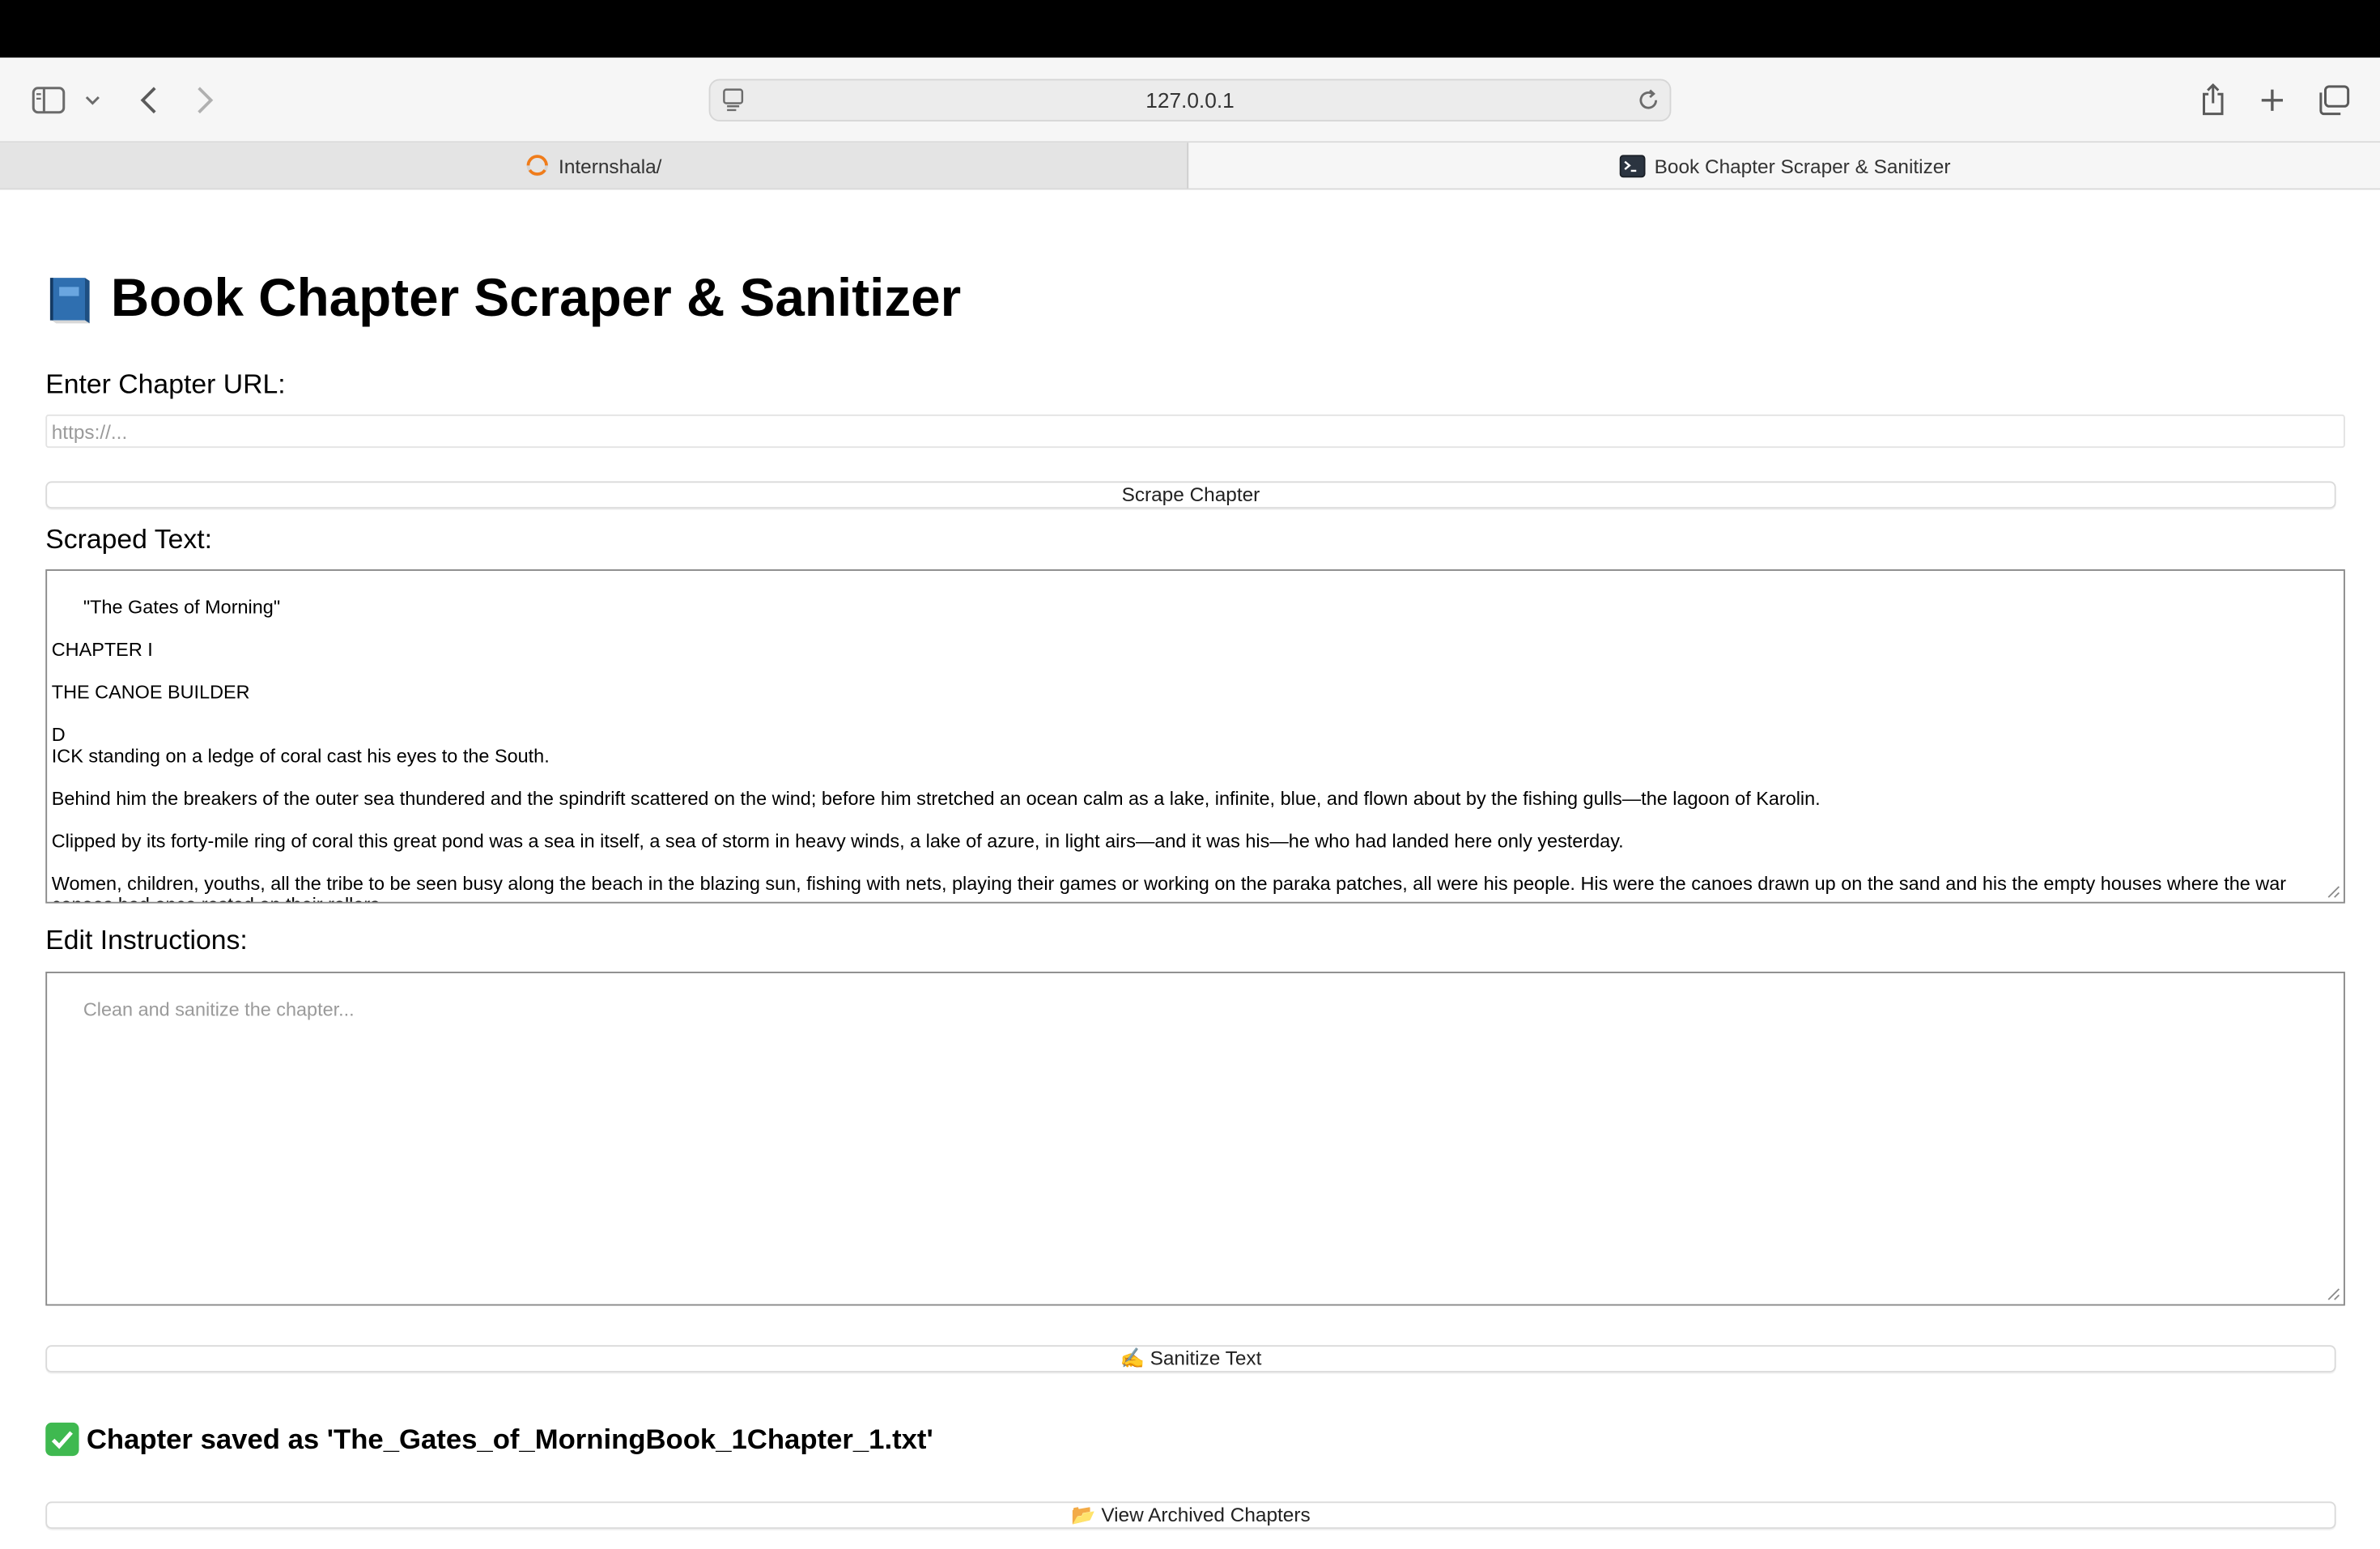 Image resolution: width=2380 pixels, height=1549 pixels. What do you see at coordinates (1190, 29) in the screenshot?
I see `system-menu-bar` at bounding box center [1190, 29].